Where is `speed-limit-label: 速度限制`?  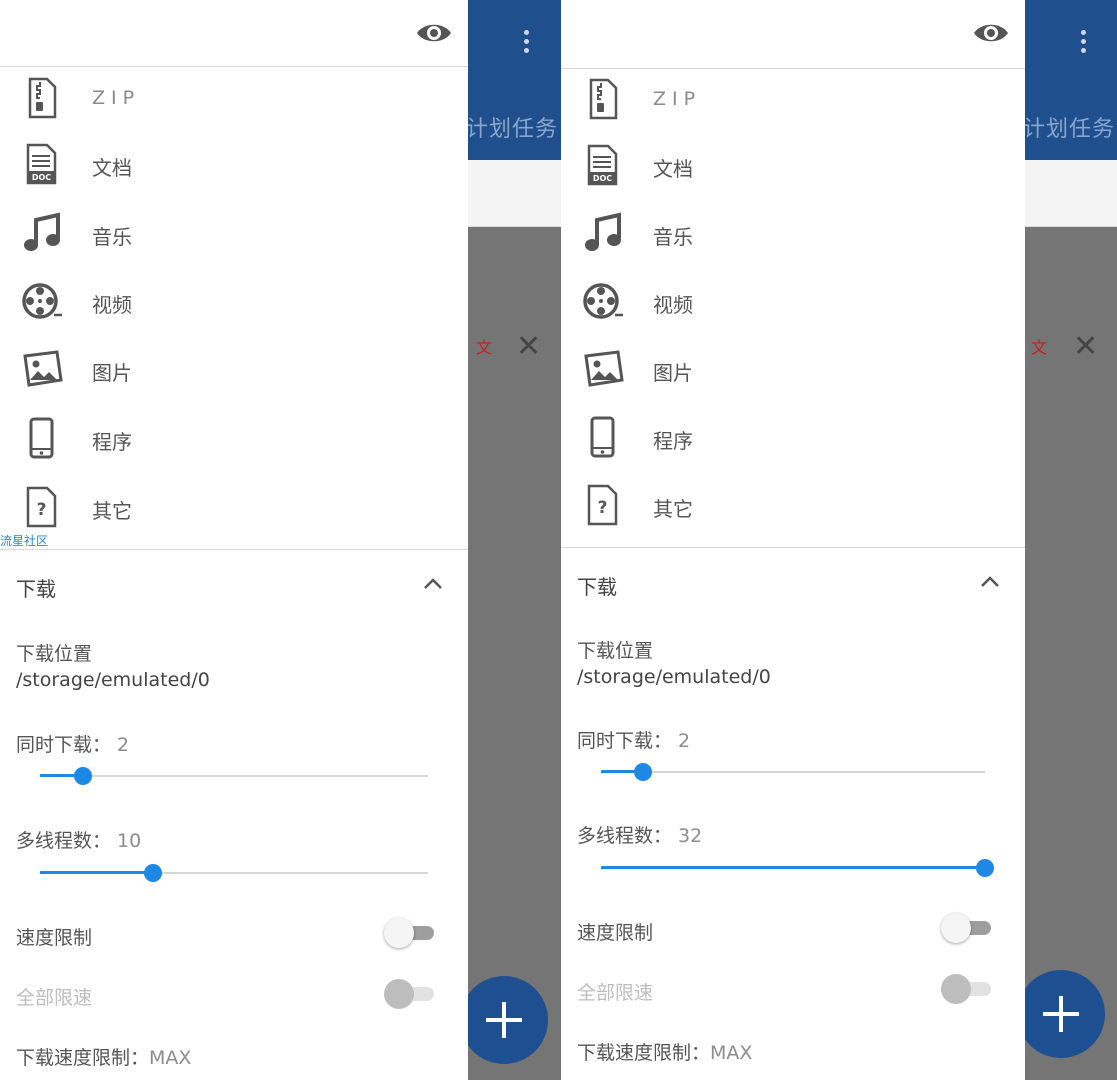
speed-limit-label: 速度限制 is located at coordinates (54, 938).